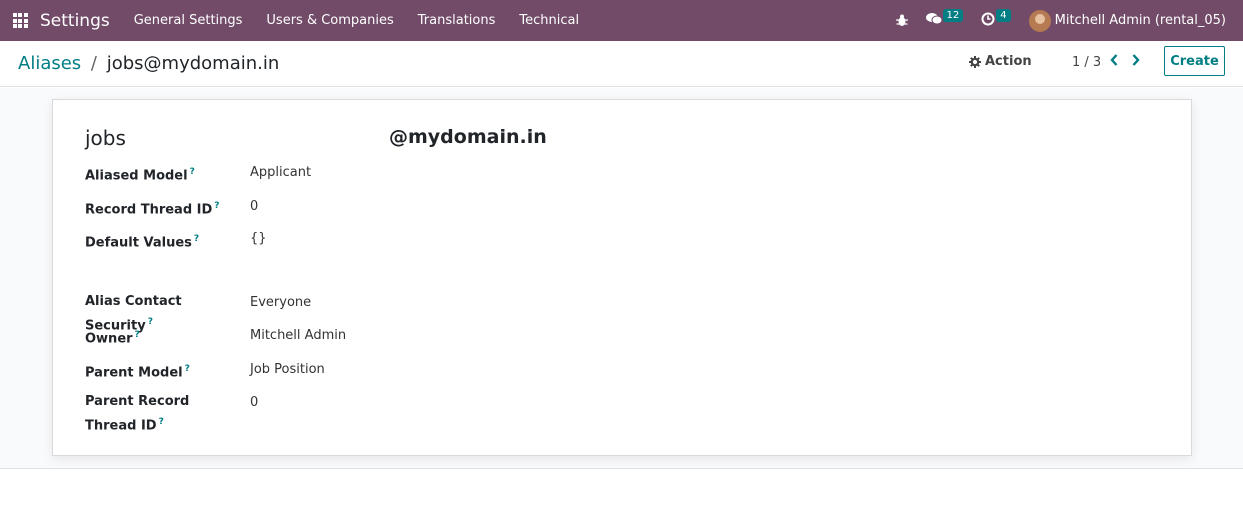 This screenshot has height=508, width=1243. I want to click on label-default-values: Default Values?, so click(142, 242).